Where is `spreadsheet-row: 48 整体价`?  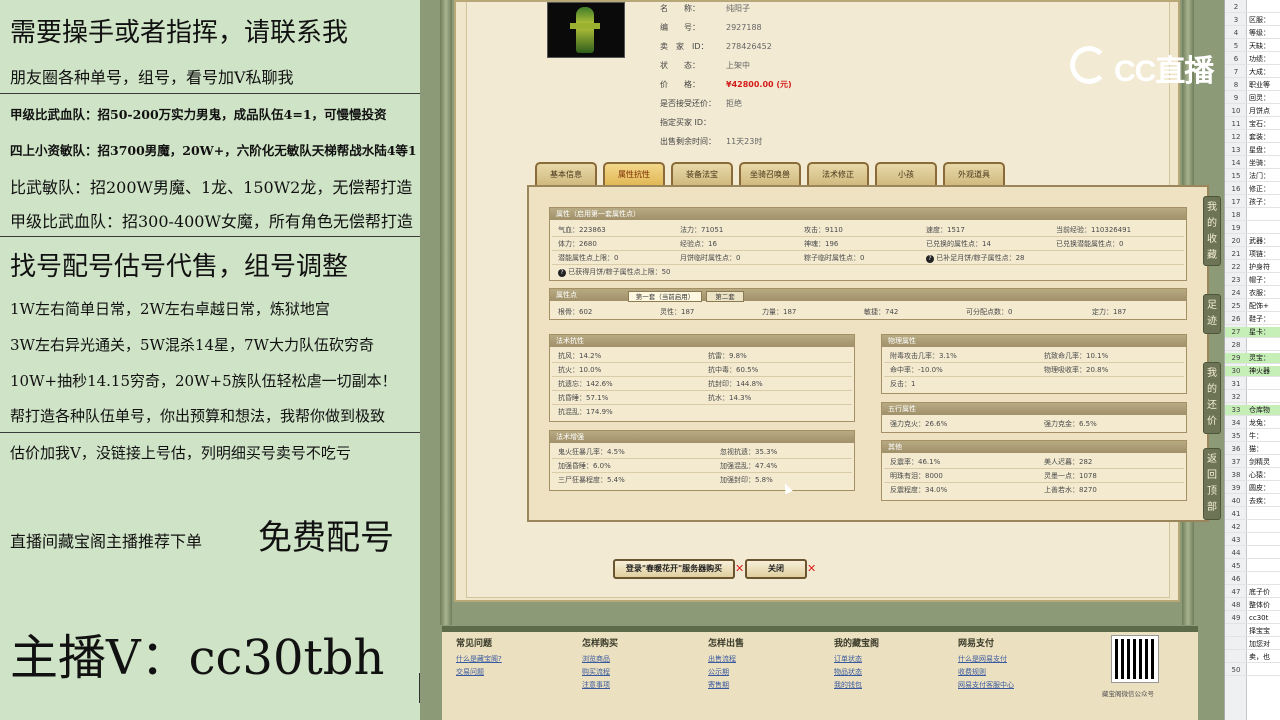
spreadsheet-row: 48 整体价 is located at coordinates (1252, 605).